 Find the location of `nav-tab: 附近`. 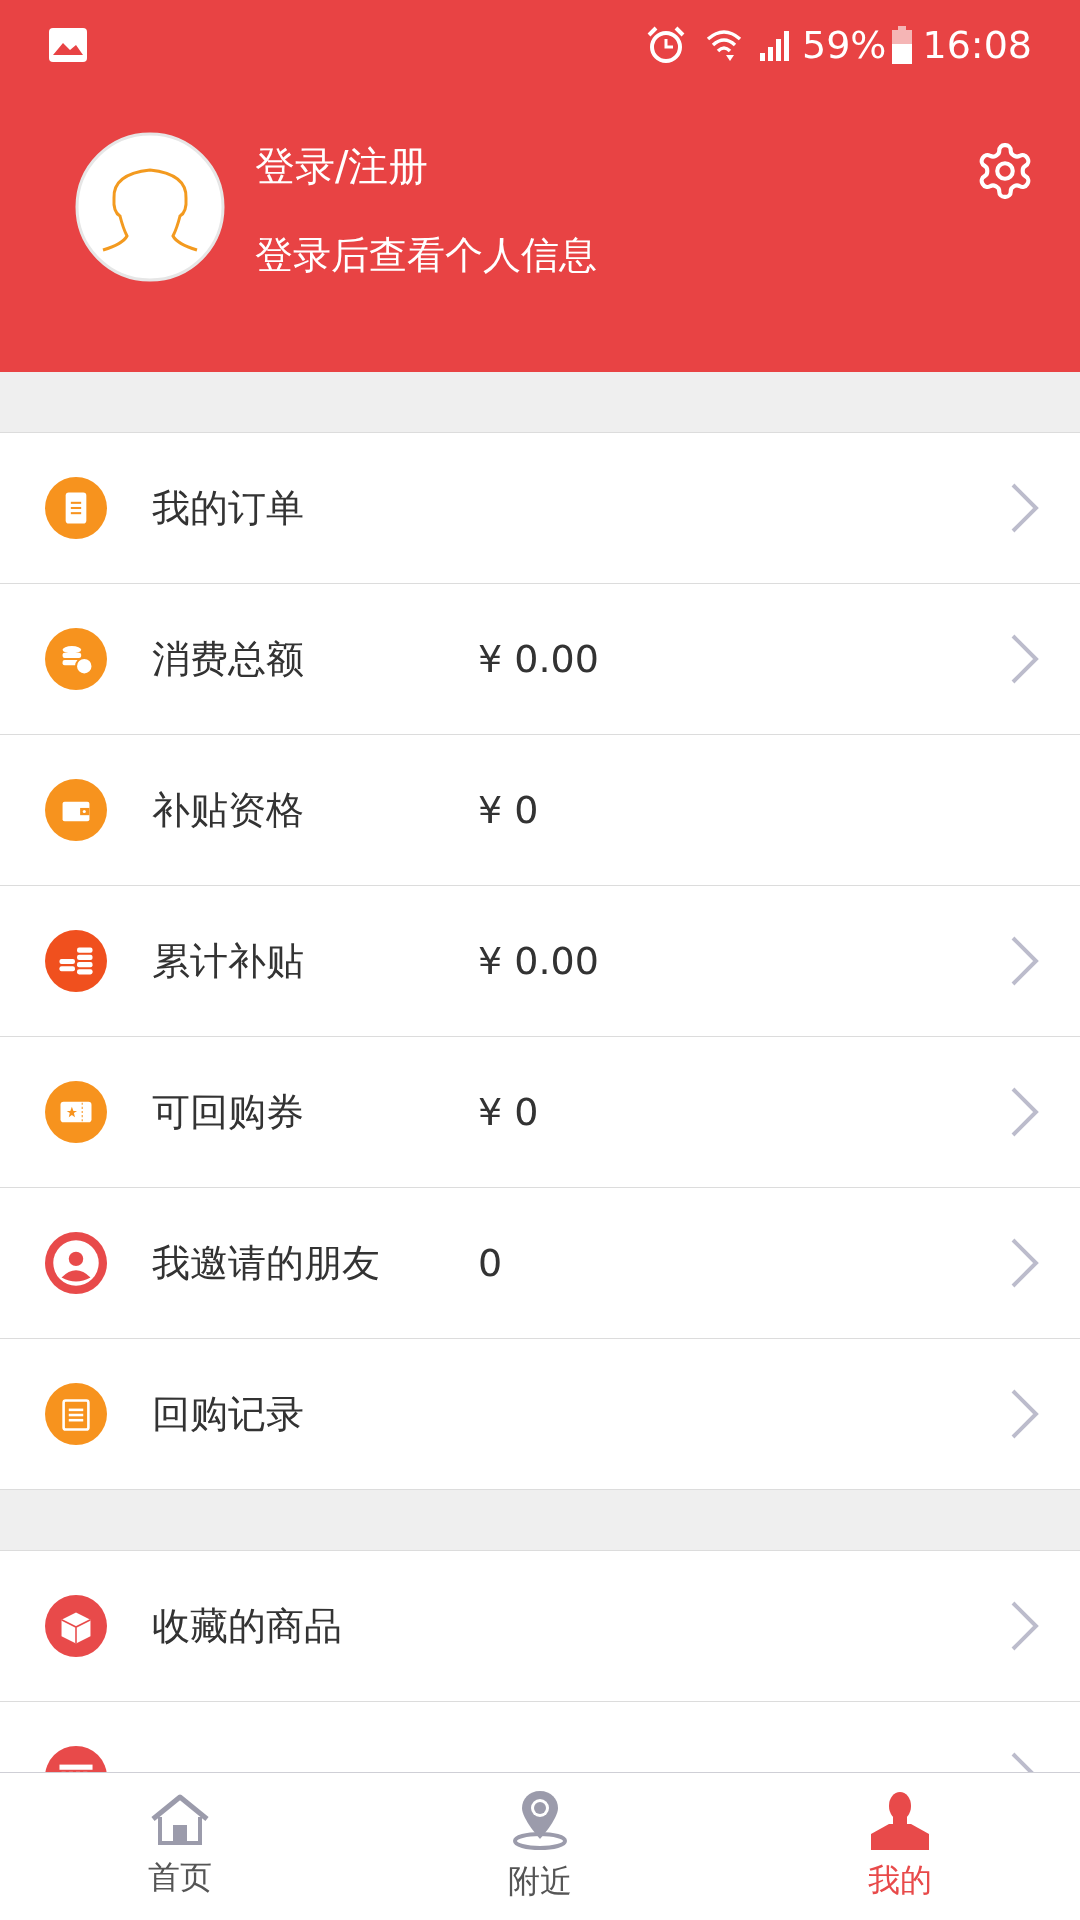

nav-tab: 附近 is located at coordinates (540, 1846).